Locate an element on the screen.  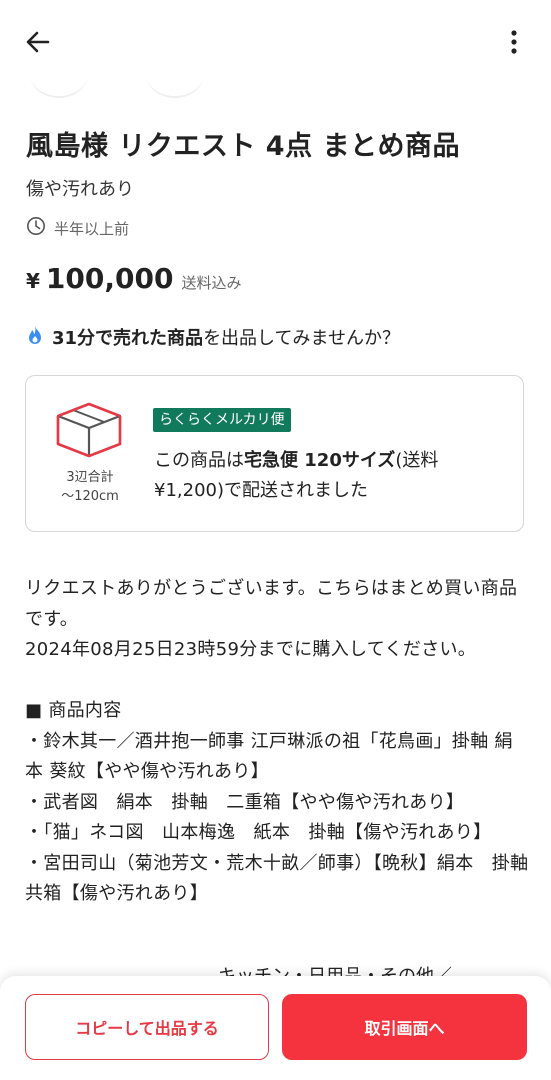
posted-time: 半年以上前 is located at coordinates (77, 228).